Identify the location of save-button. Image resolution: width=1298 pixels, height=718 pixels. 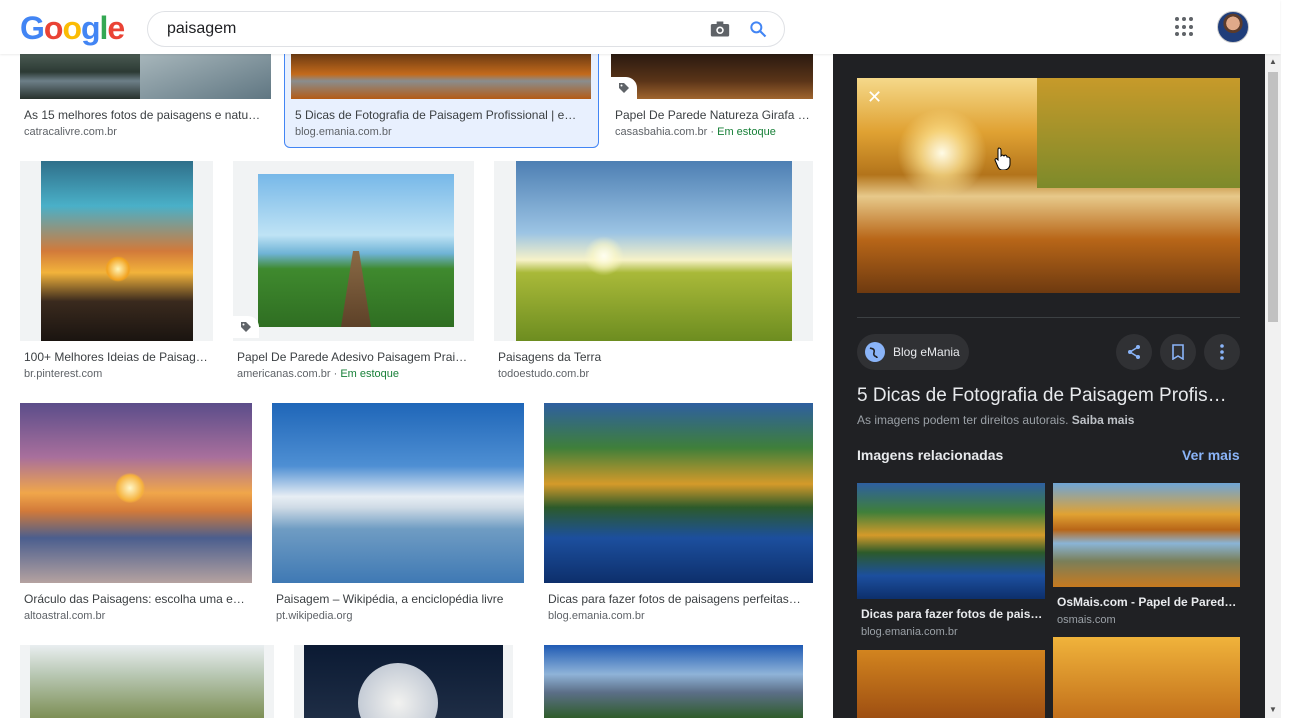
(1178, 352).